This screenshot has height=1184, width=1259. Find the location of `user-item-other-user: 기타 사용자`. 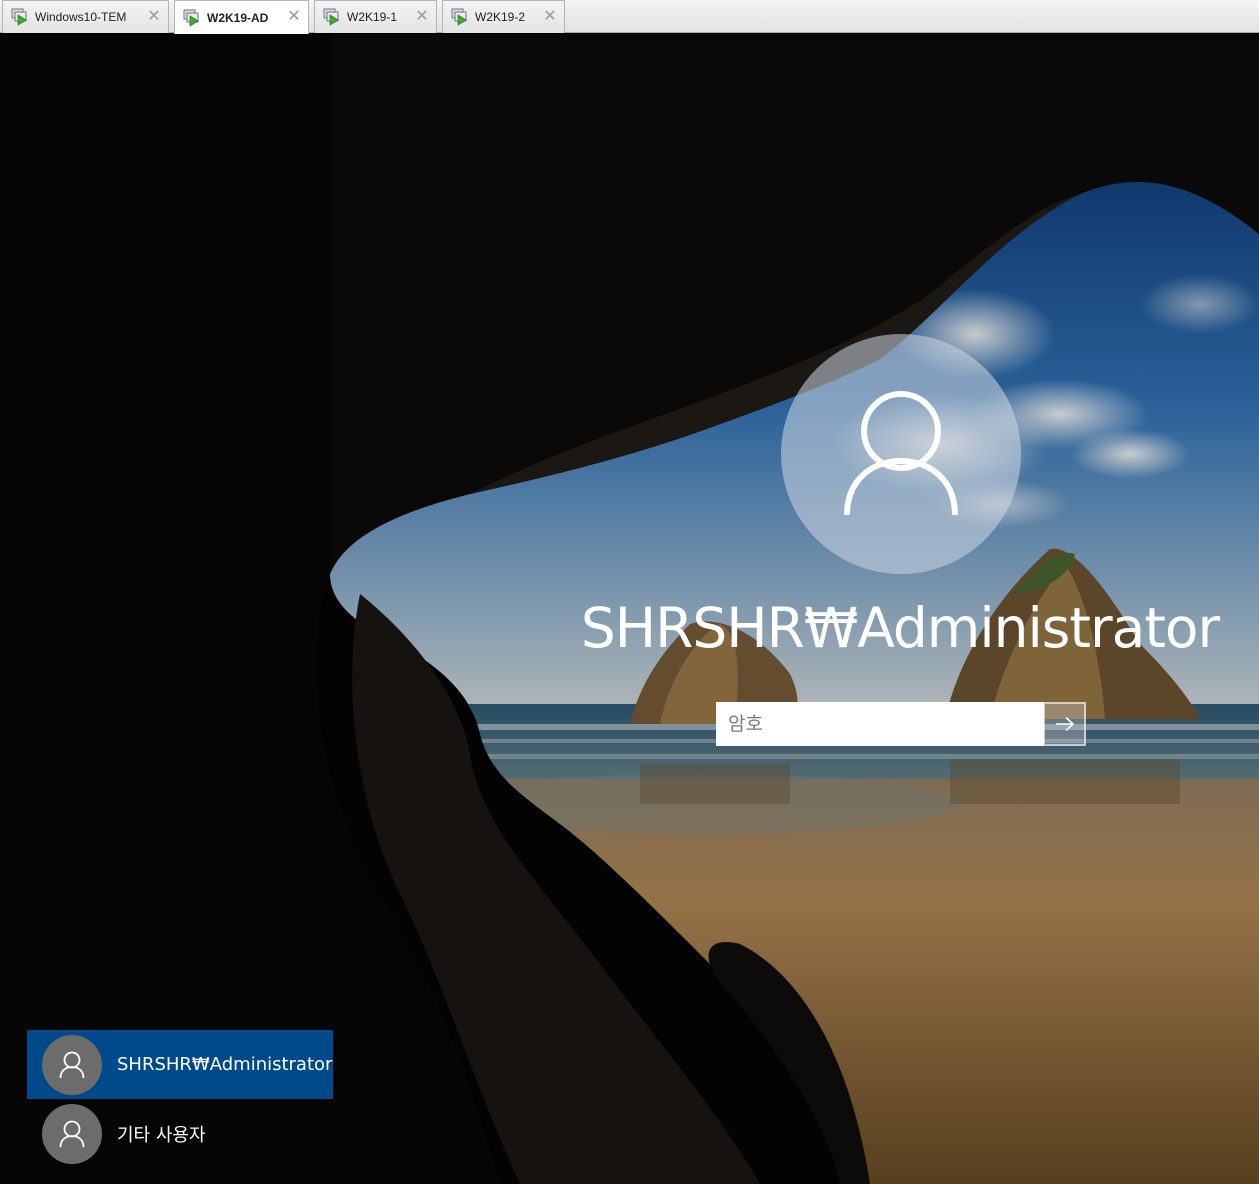

user-item-other-user: 기타 사용자 is located at coordinates (180, 1133).